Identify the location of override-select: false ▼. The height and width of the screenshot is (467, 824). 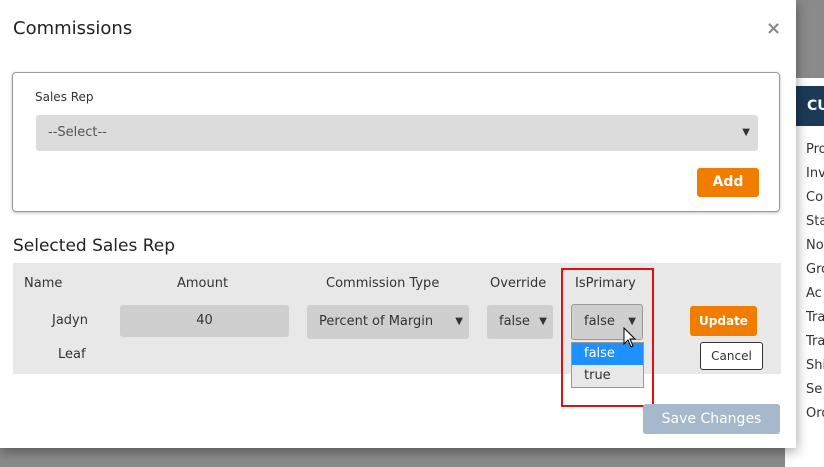
(520, 322).